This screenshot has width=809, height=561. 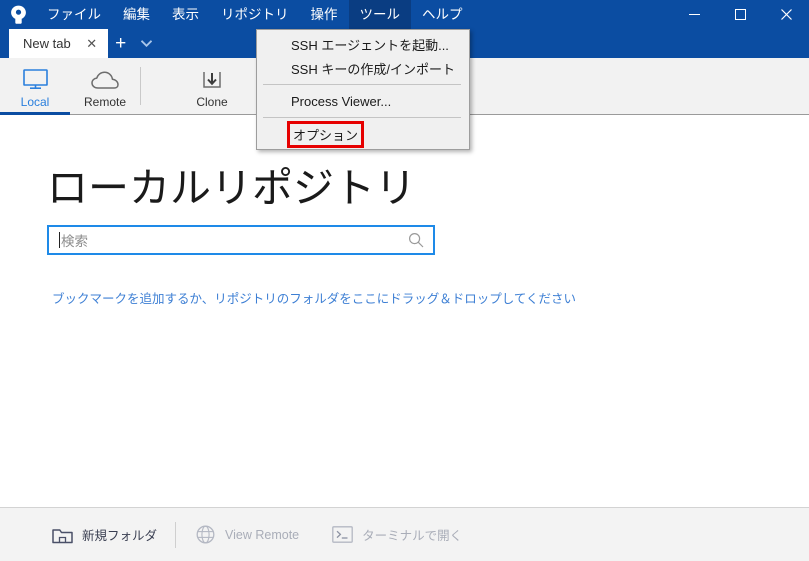 I want to click on tab-new-tab: New tab ✕, so click(x=58, y=43).